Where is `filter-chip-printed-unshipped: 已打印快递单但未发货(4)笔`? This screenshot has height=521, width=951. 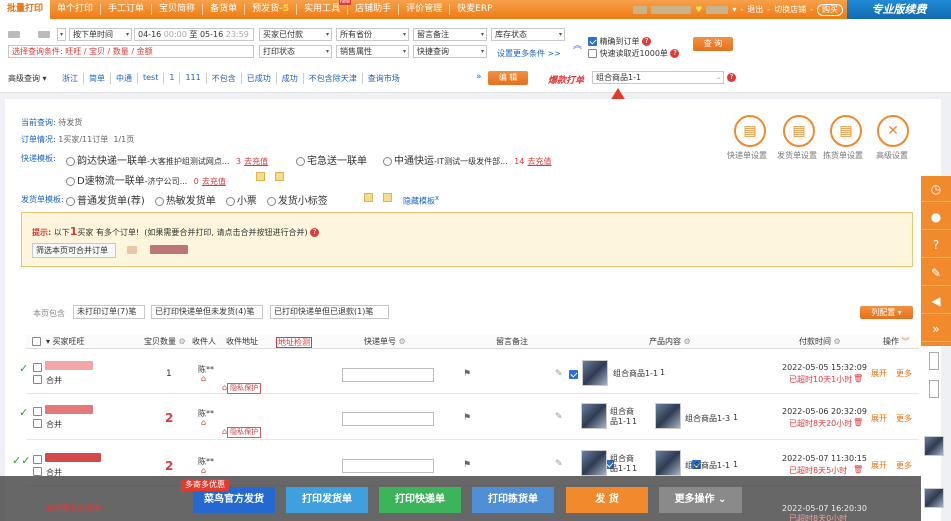 filter-chip-printed-unshipped: 已打印快递单但未发货(4)笔 is located at coordinates (207, 312).